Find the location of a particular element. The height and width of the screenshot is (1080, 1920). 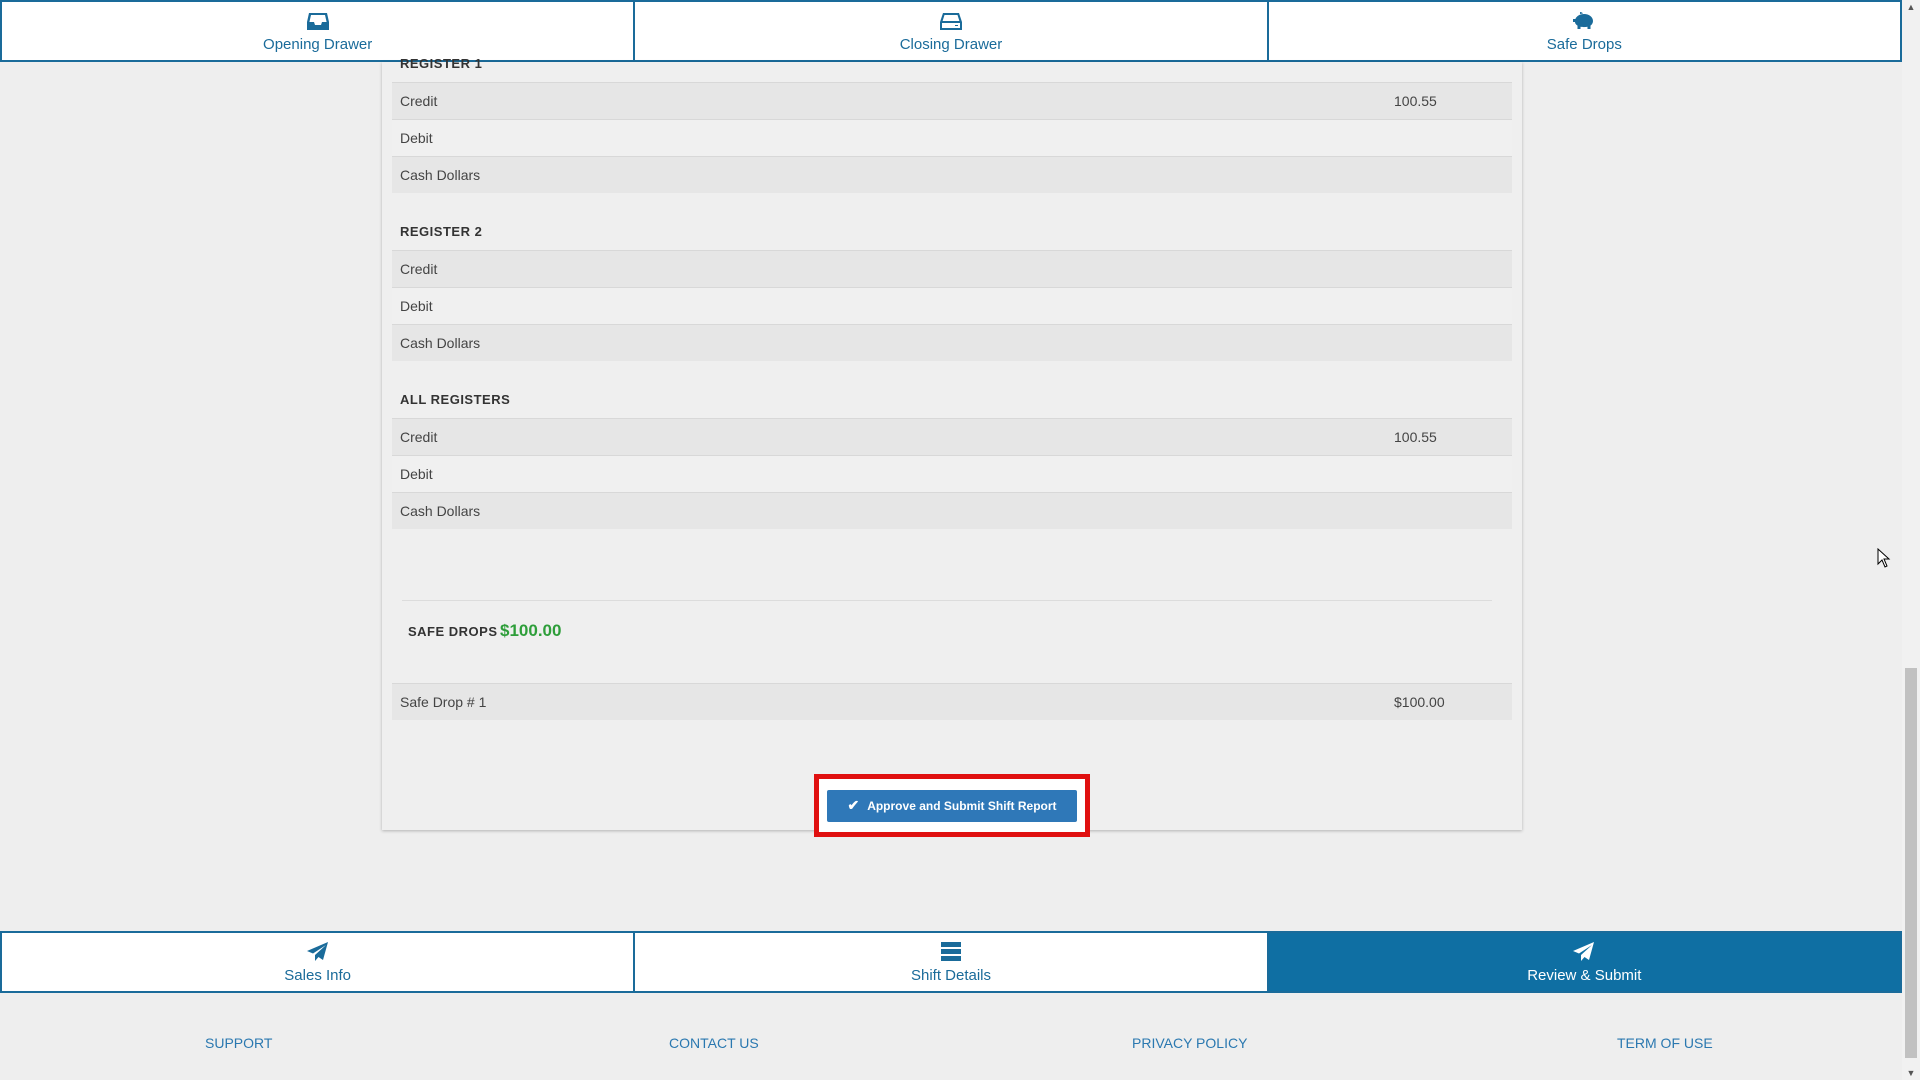

all-registers-rows: Credit 100.55 Debit Cash Dollars is located at coordinates (952, 473).